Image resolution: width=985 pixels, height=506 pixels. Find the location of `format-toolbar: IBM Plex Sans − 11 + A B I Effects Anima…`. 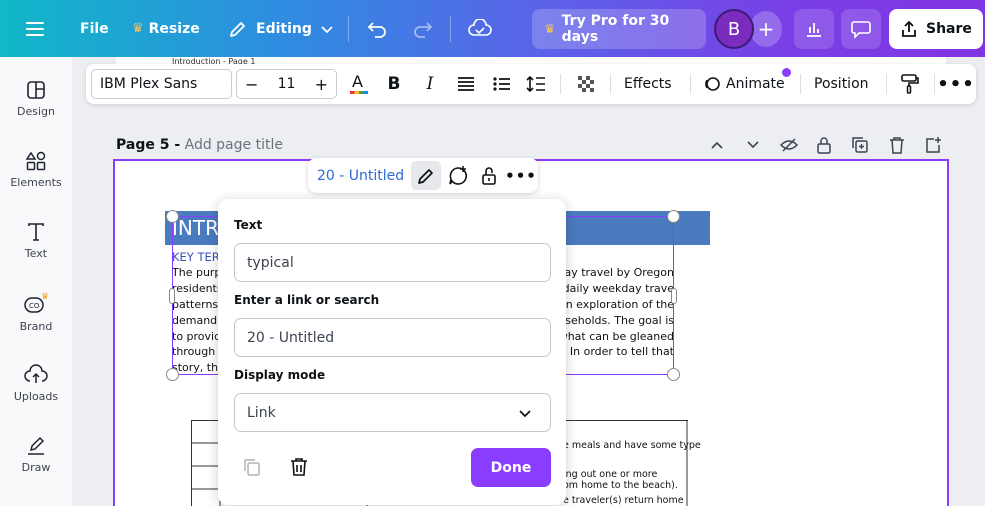

format-toolbar: IBM Plex Sans − 11 + A B I Effects Anima… is located at coordinates (531, 84).